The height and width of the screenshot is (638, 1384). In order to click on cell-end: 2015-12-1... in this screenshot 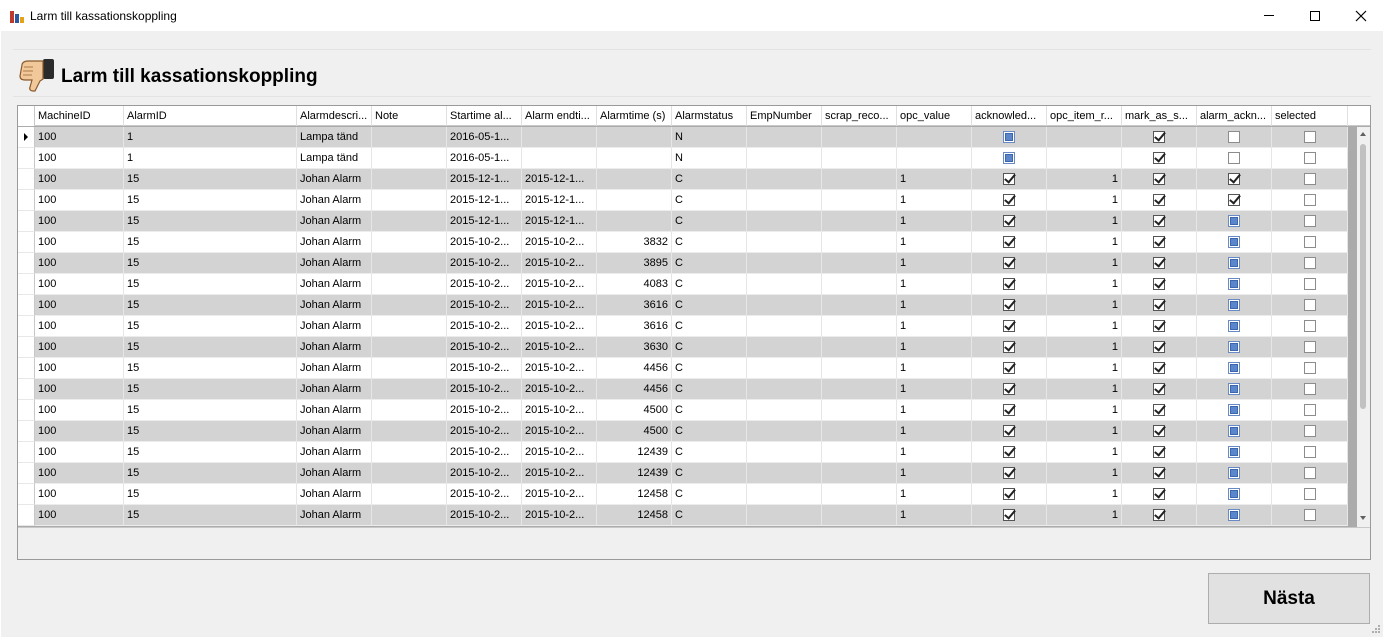, I will do `click(559, 179)`.